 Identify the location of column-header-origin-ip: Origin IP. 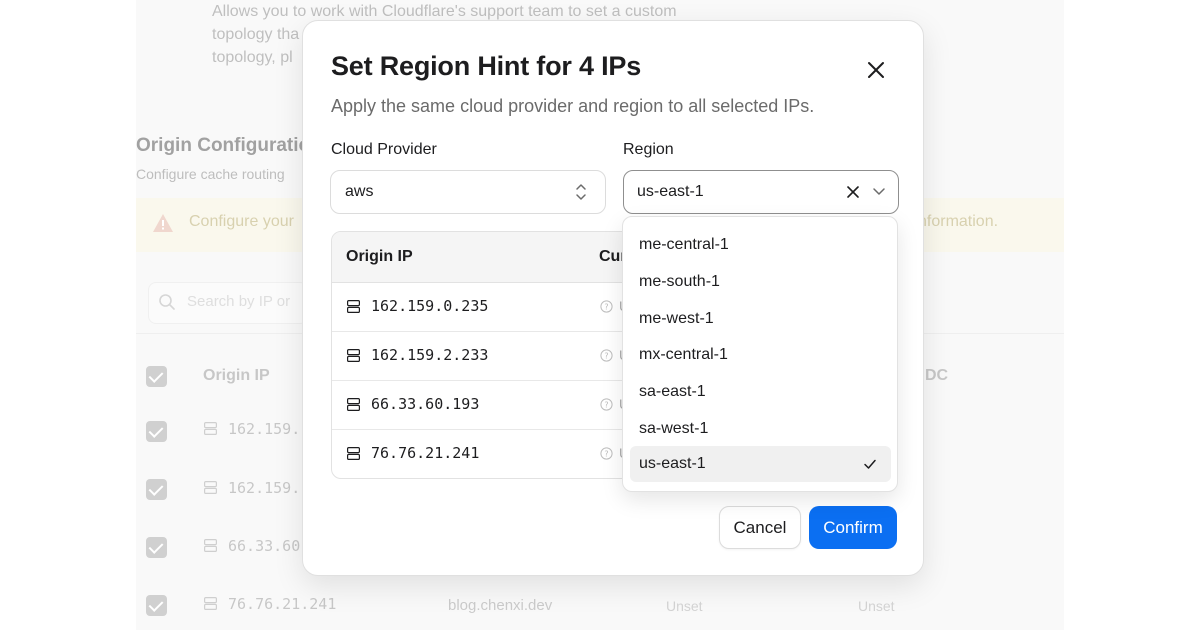
(379, 256).